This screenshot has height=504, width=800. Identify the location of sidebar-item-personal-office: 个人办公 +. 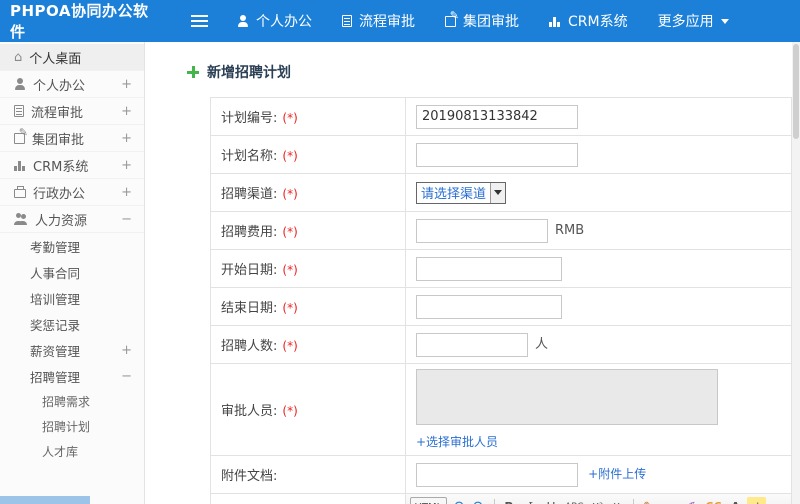
(72, 84).